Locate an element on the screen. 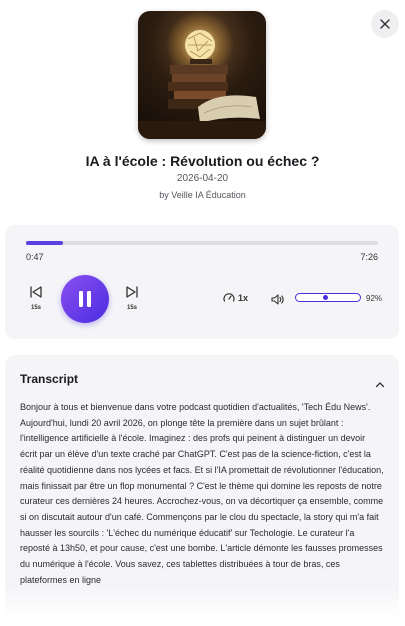 The width and height of the screenshot is (405, 626). mute-button is located at coordinates (278, 301).